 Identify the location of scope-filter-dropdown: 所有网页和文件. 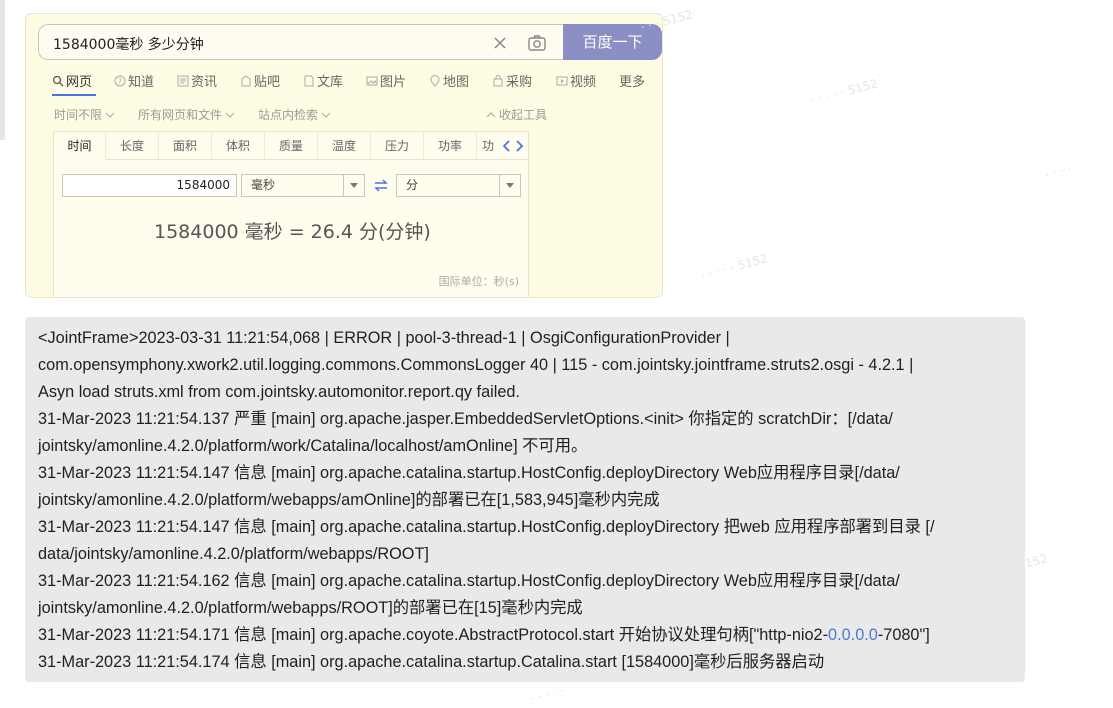
(186, 114).